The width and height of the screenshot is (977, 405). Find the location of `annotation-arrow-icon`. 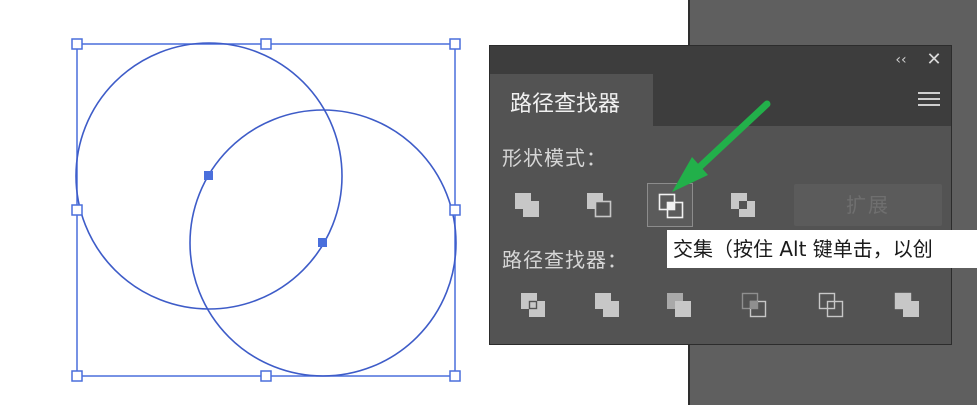

annotation-arrow-icon is located at coordinates (721, 146).